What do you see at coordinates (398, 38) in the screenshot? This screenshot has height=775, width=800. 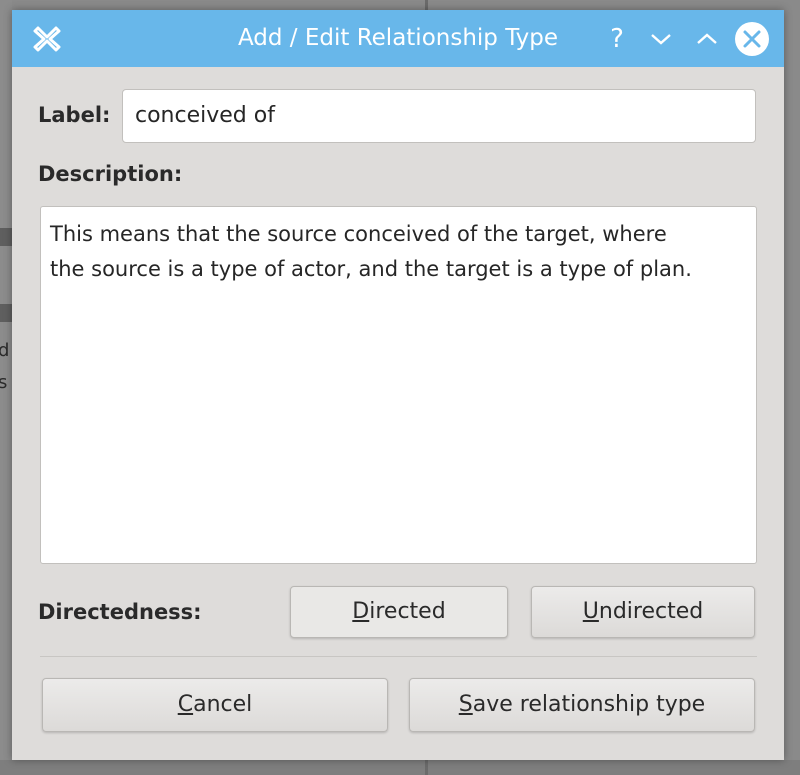 I see `title-bar: Add / Edit Relationship Type ?` at bounding box center [398, 38].